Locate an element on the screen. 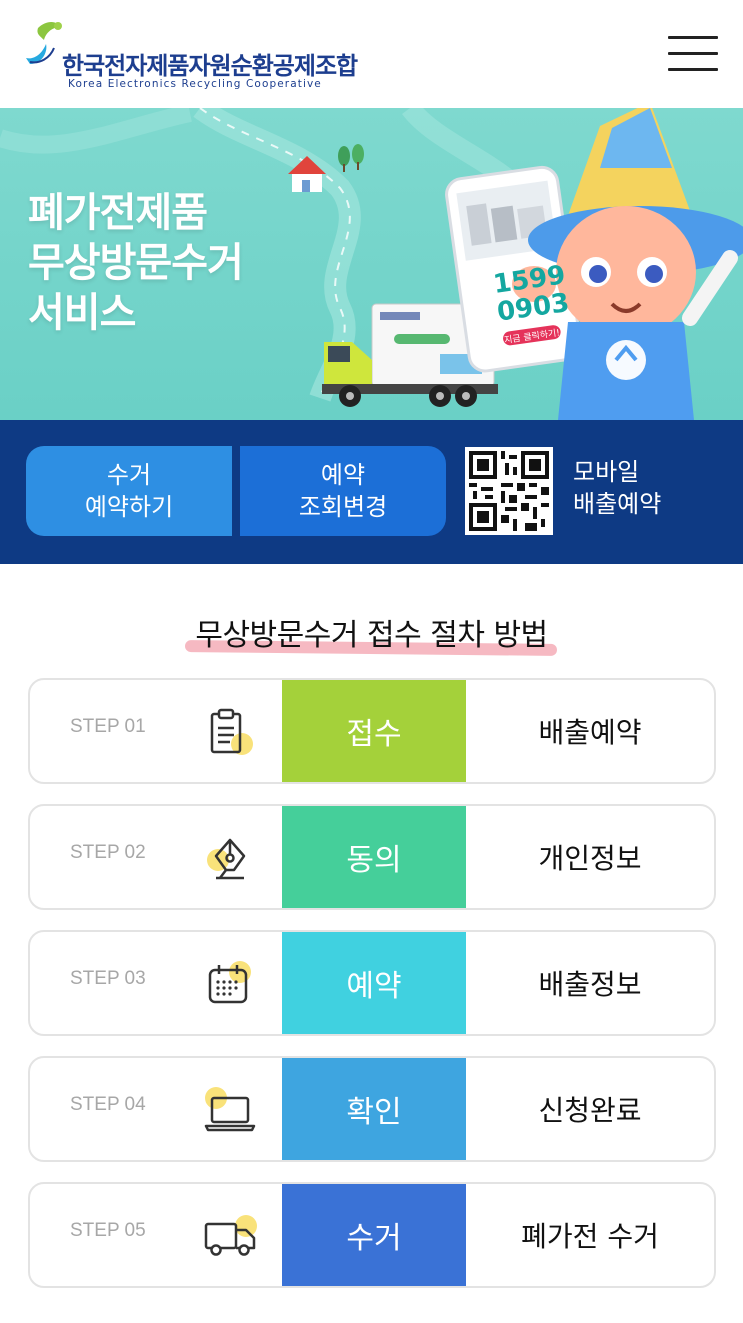 Image resolution: width=743 pixels, height=1323 pixels. reserve-pickup-label-2: 예약하기 is located at coordinates (129, 507).